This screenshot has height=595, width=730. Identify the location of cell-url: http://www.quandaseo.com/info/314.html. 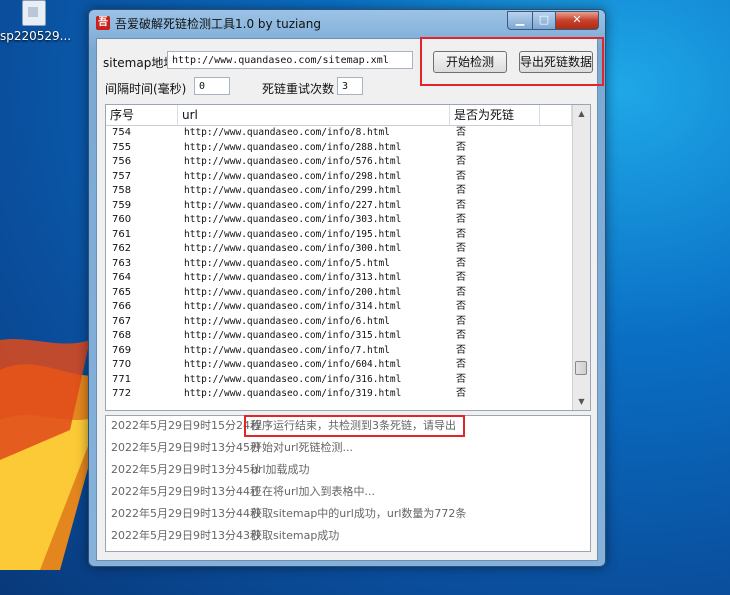
(293, 306).